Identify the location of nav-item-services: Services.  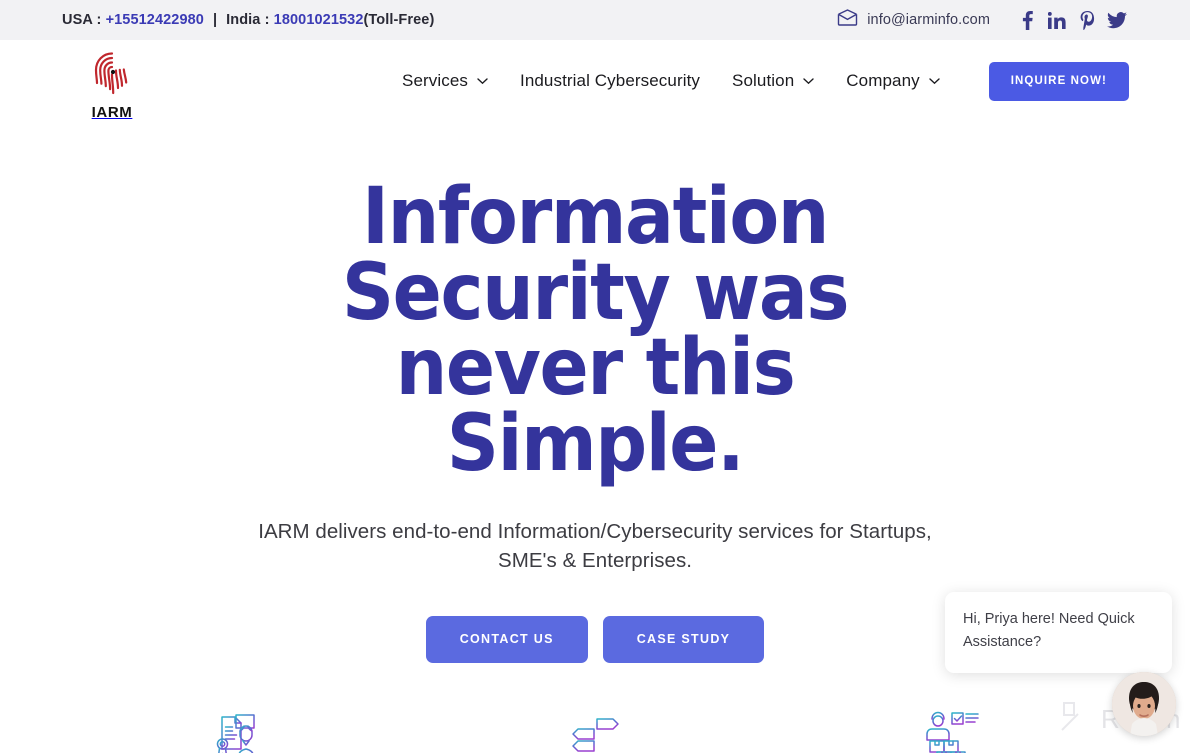
(445, 81).